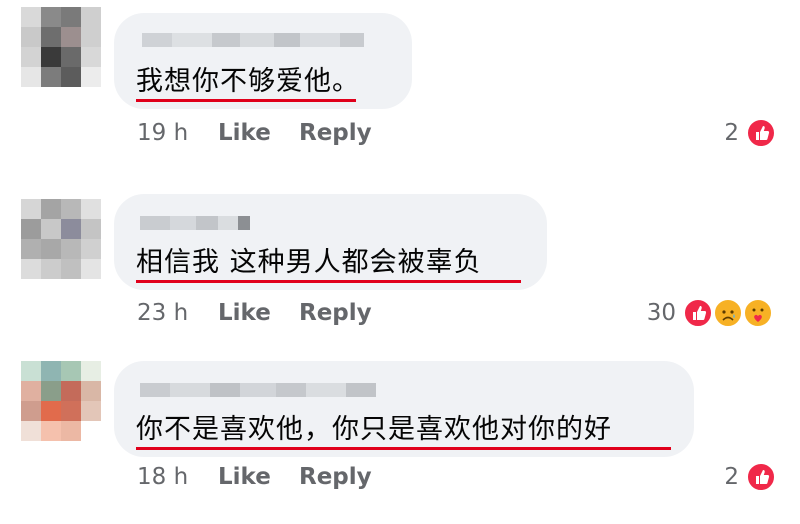 Image resolution: width=800 pixels, height=524 pixels. Describe the element at coordinates (728, 313) in the screenshot. I see `sad-icon` at that location.